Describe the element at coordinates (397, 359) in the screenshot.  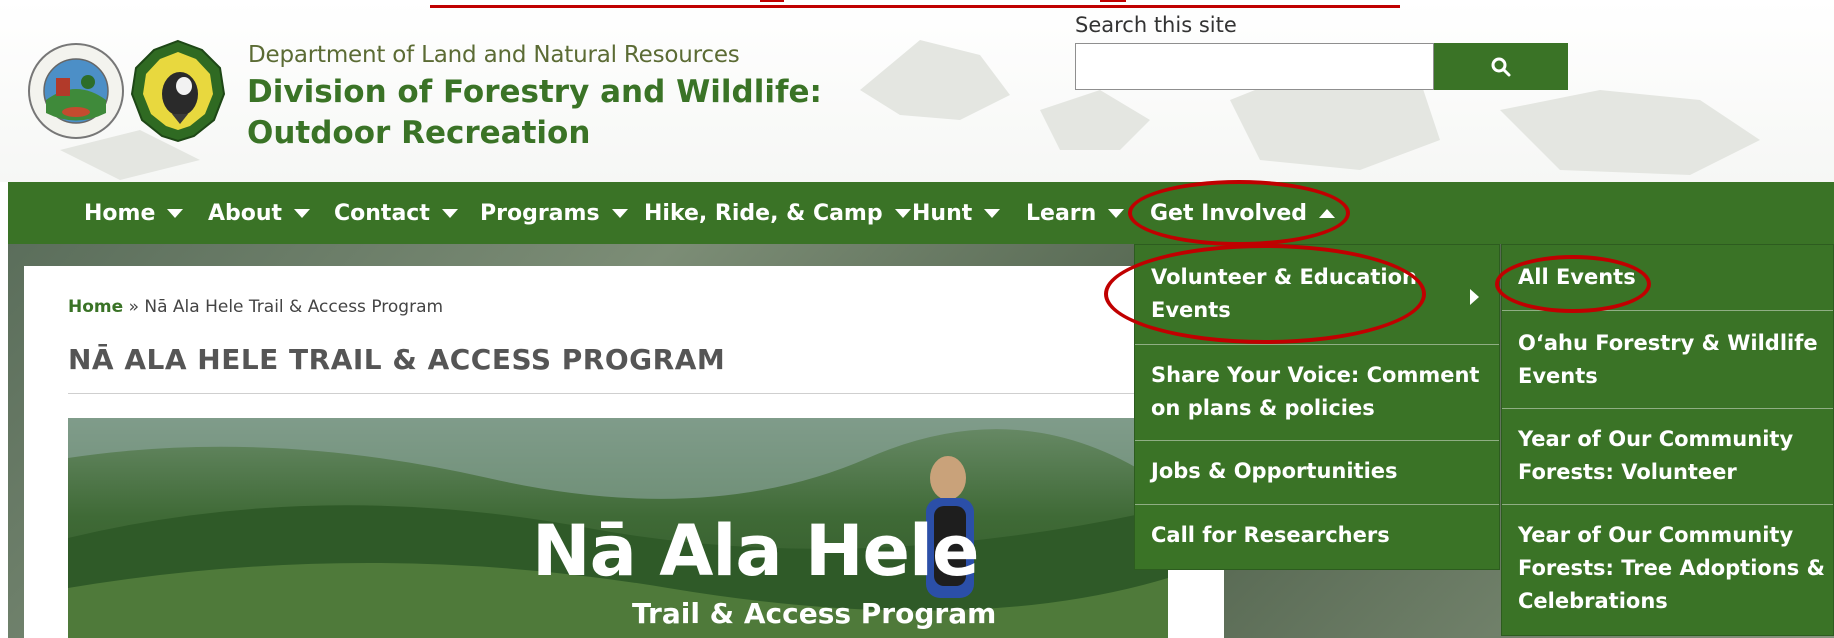
I see `page-title: NĀ ALA HELE TRAIL & ACCESS PROGRAM` at that location.